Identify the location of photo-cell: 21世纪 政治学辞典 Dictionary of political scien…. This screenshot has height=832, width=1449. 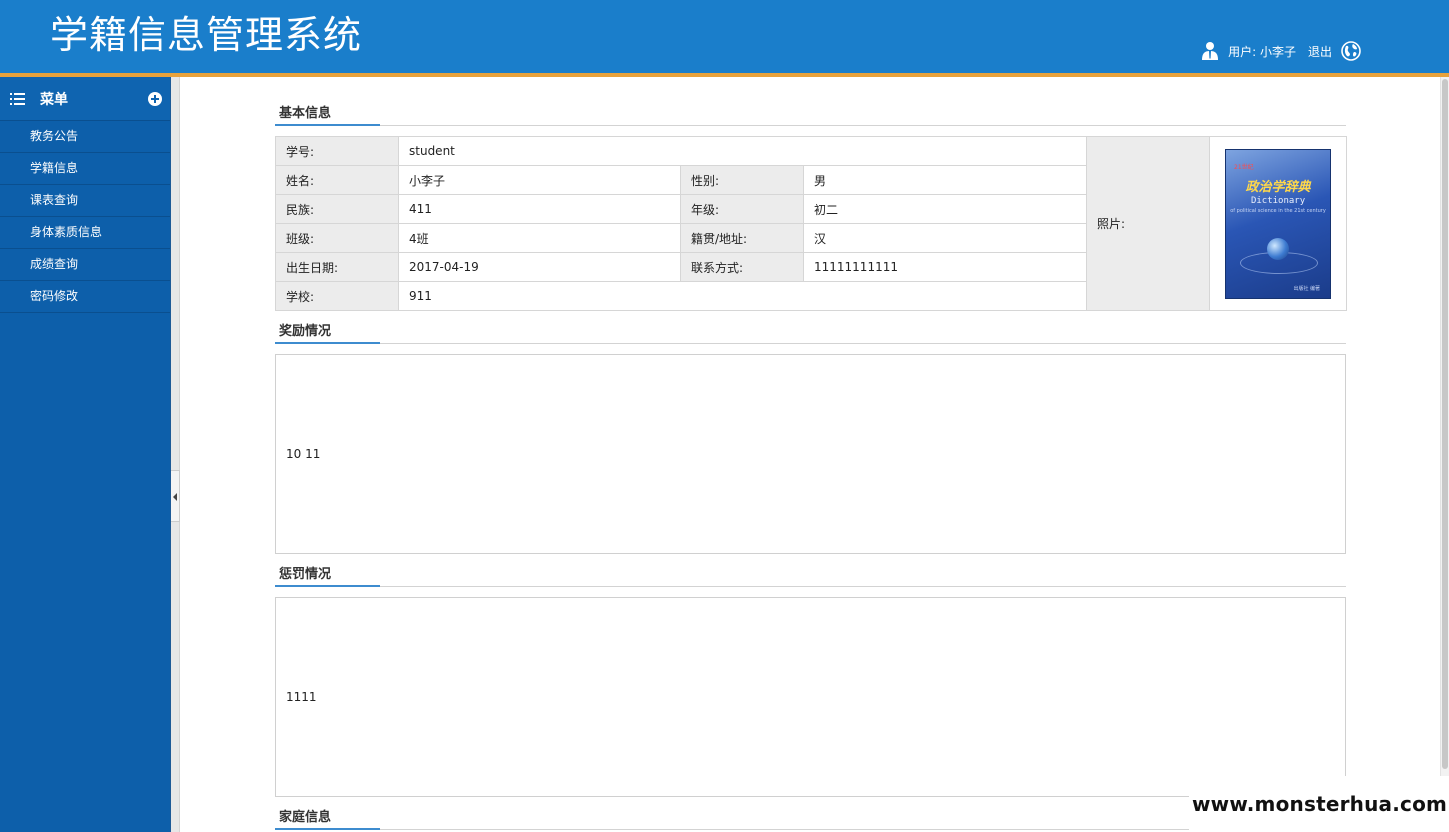
(1278, 223).